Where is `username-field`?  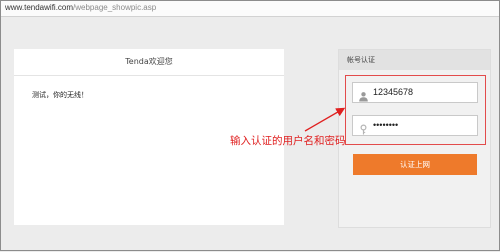
username-field is located at coordinates (415, 92).